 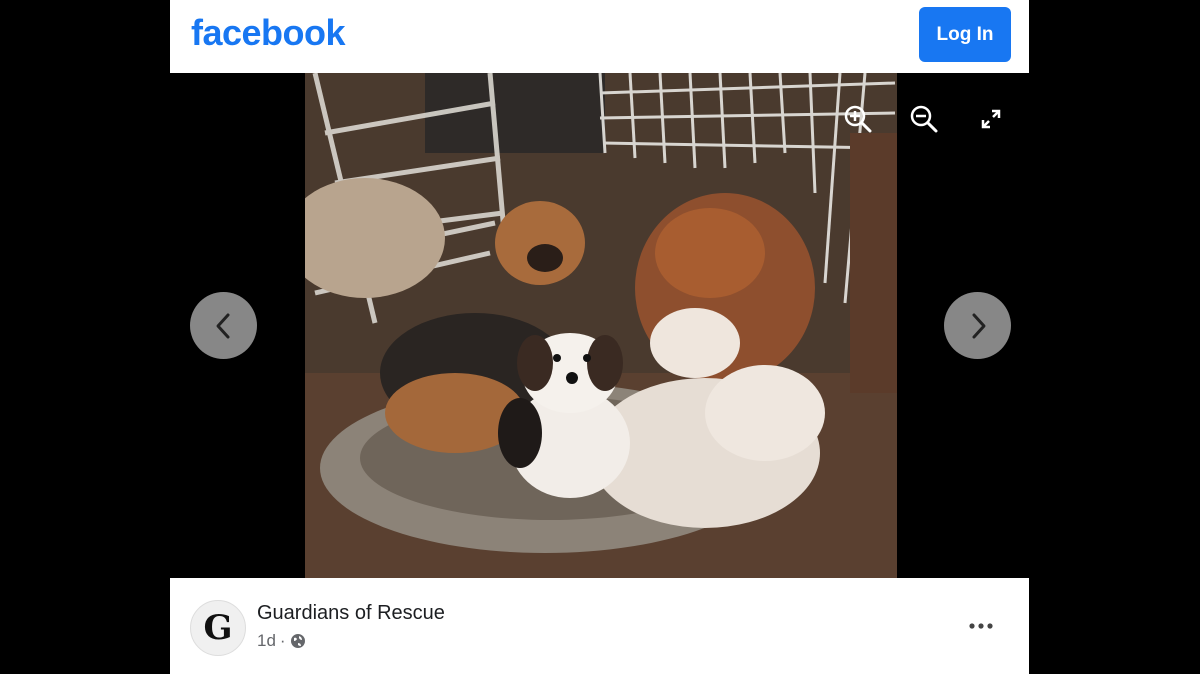 What do you see at coordinates (268, 33) in the screenshot?
I see `facebook-logo: facebook` at bounding box center [268, 33].